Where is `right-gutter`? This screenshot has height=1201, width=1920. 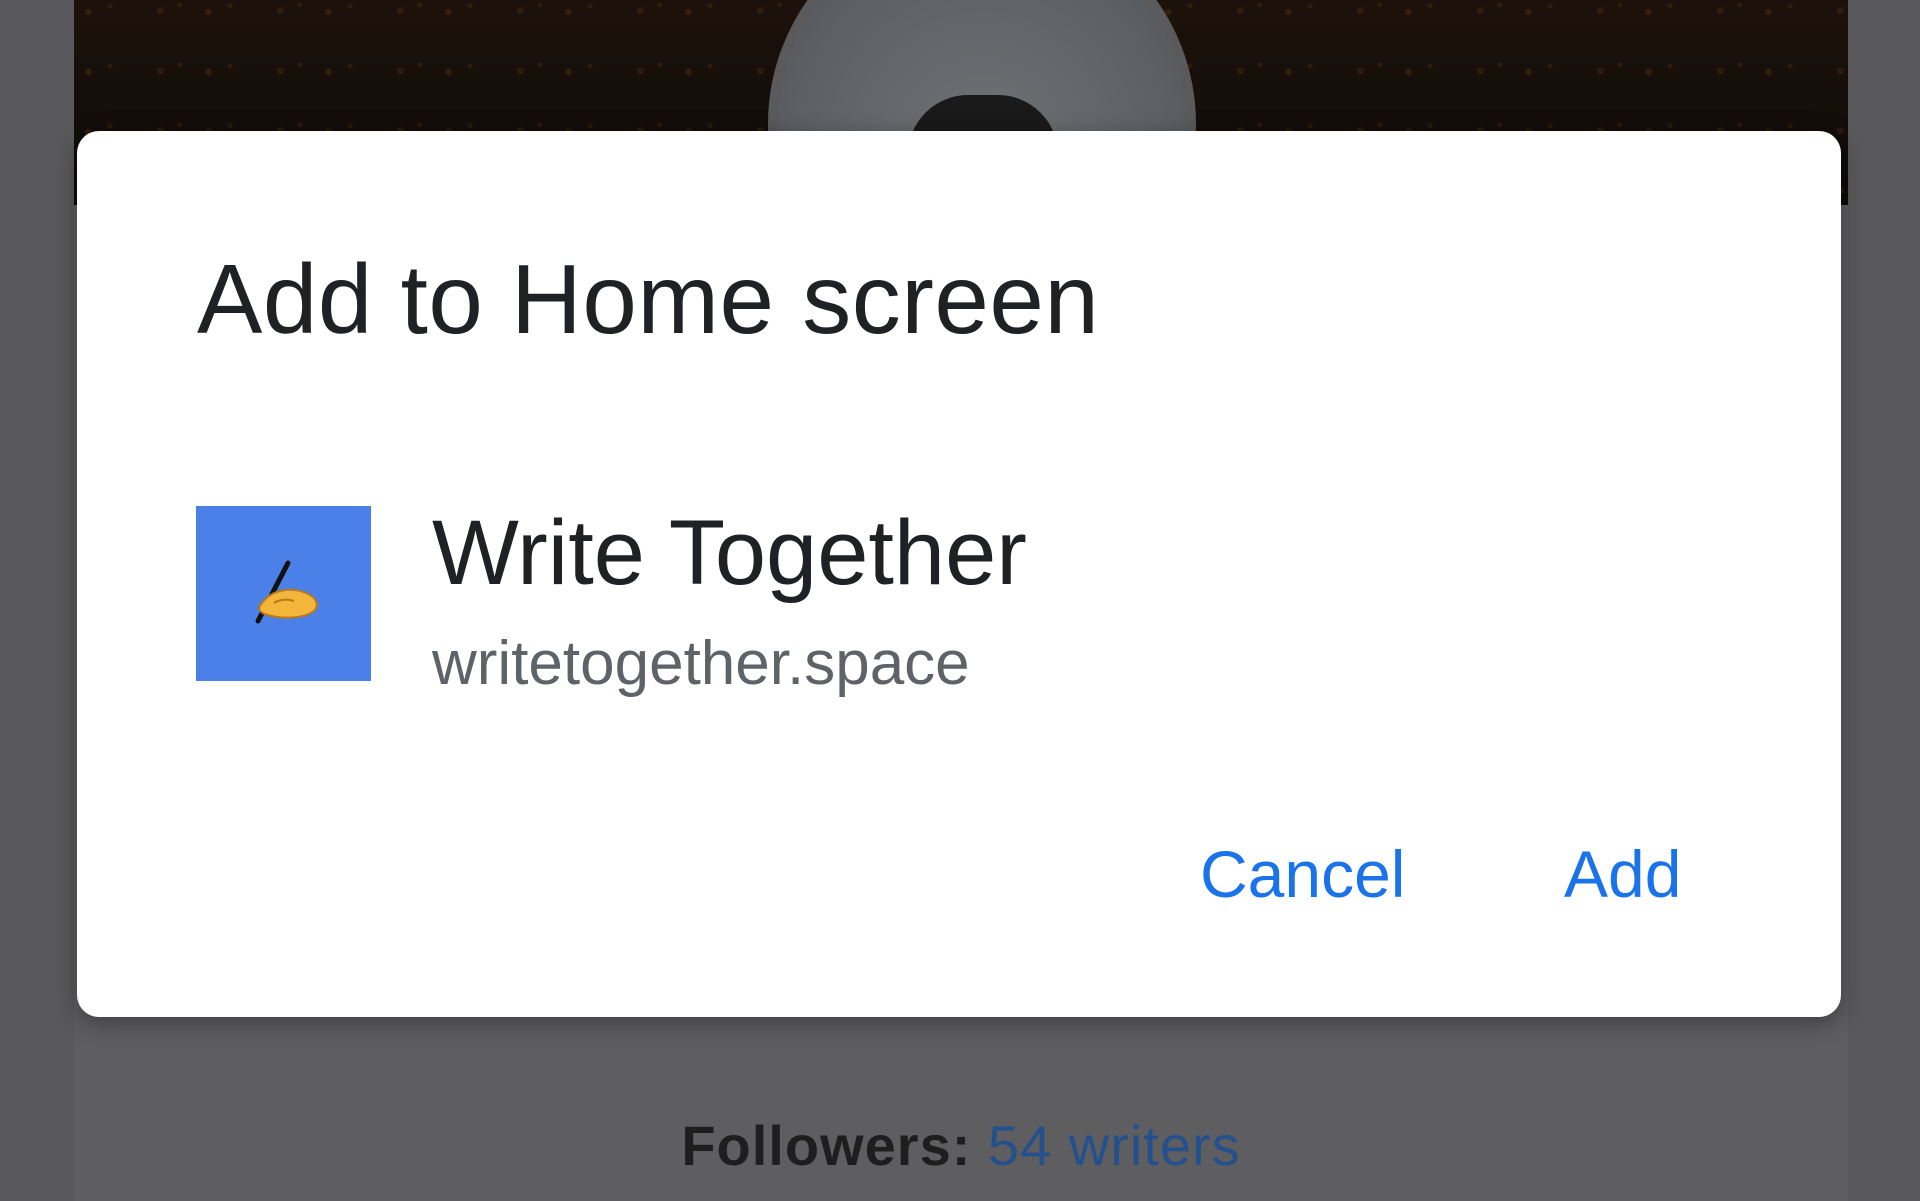
right-gutter is located at coordinates (1884, 600).